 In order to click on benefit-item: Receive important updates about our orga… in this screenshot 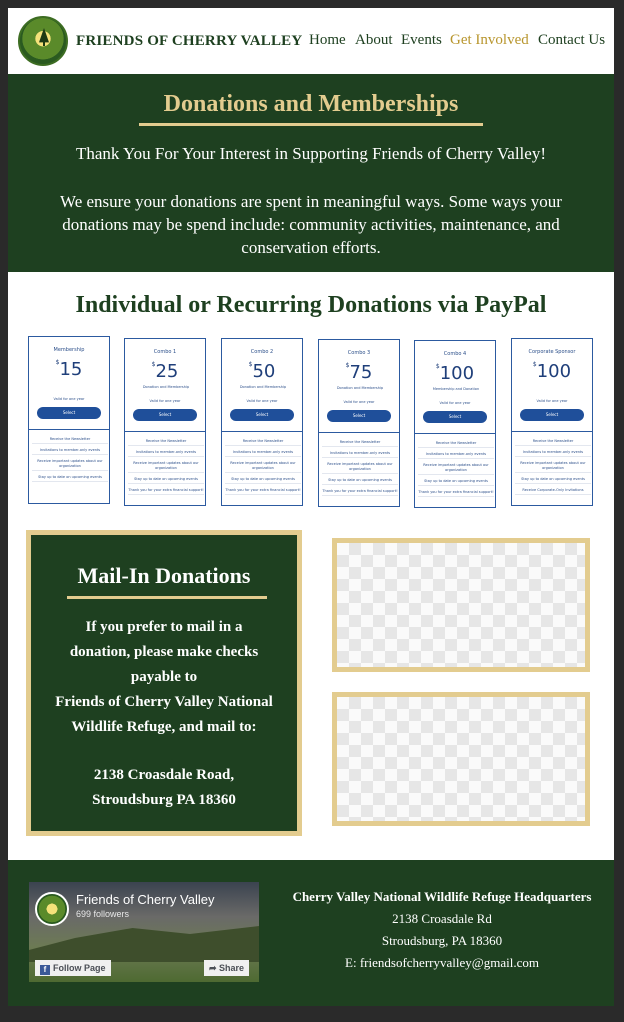, I will do `click(263, 467)`.